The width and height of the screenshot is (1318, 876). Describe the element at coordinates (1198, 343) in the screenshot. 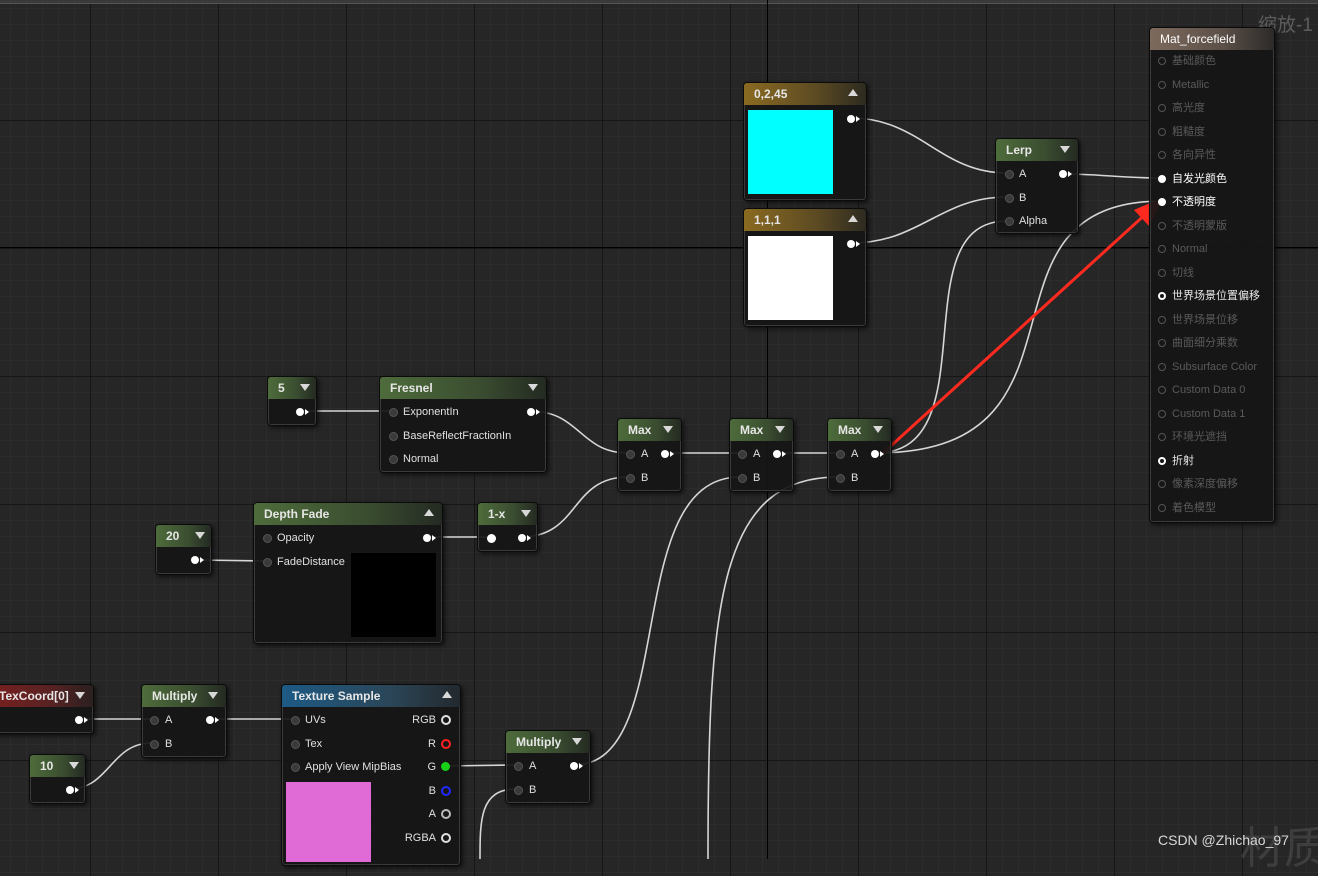

I see `result-pin-12: 曲面细分乘数` at that location.